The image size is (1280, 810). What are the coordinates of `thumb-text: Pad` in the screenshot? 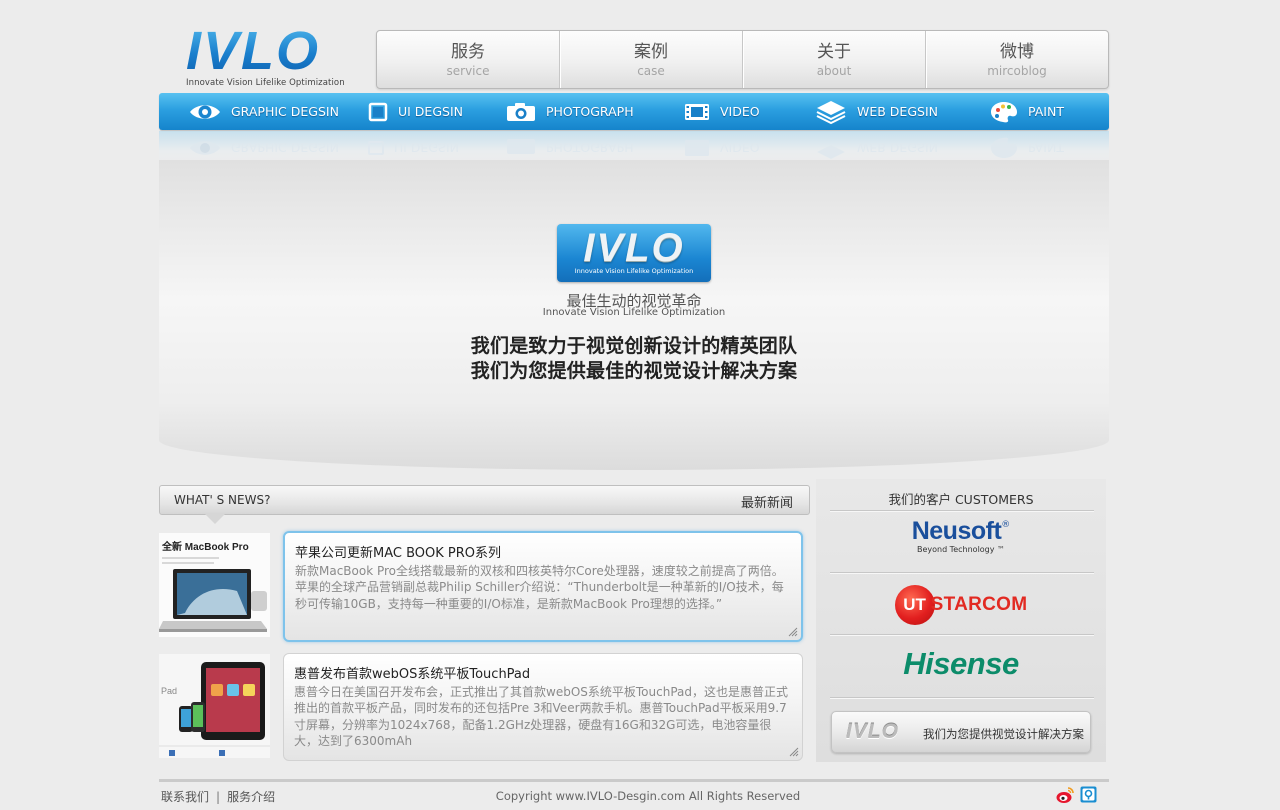 It's located at (169, 691).